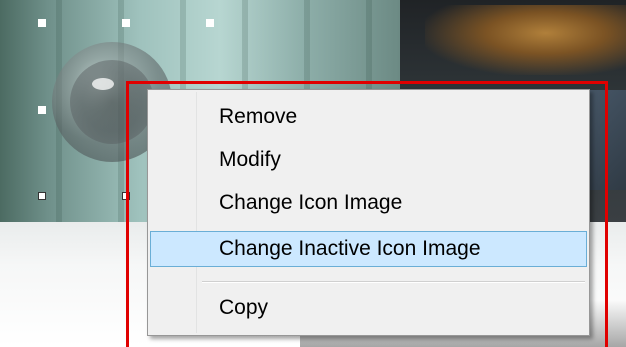 This screenshot has height=347, width=626. Describe the element at coordinates (368, 249) in the screenshot. I see `menu-item-change-inactive-icon-image: Change Inactive Icon Image` at that location.